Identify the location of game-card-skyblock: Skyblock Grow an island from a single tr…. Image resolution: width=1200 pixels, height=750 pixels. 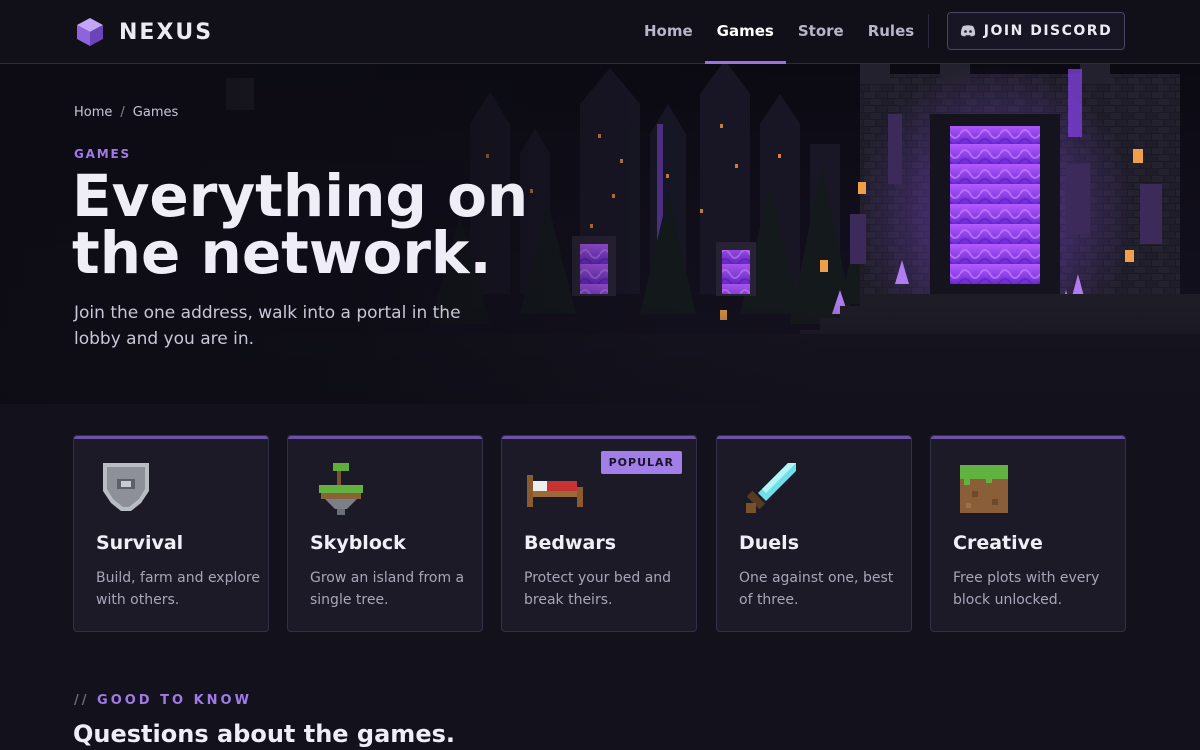
(385, 533).